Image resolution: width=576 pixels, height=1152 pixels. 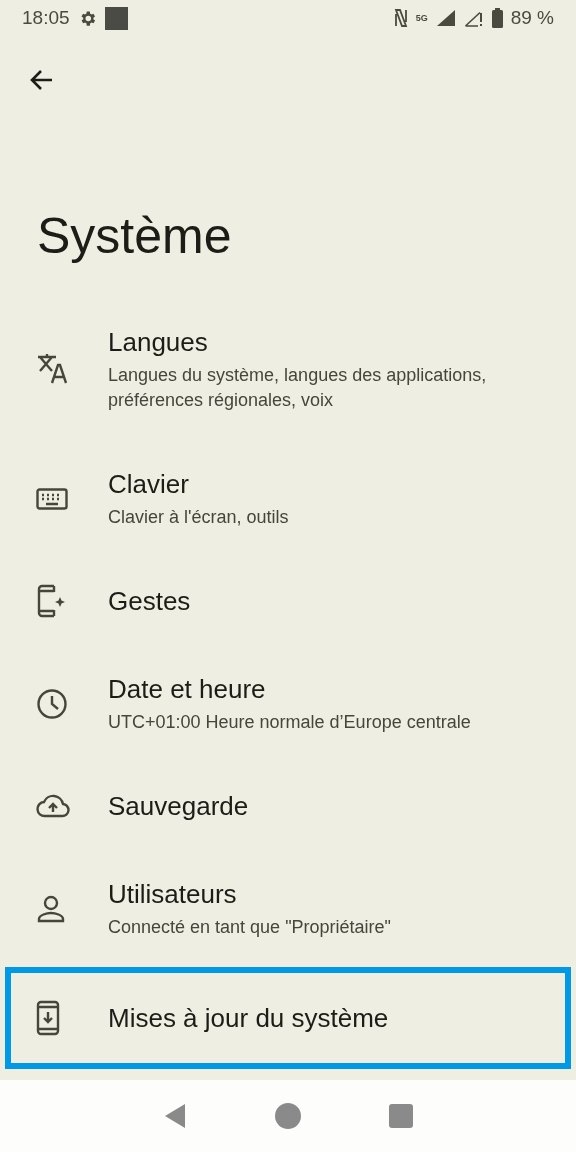 I want to click on item-title: Sauvegarde, so click(x=178, y=806).